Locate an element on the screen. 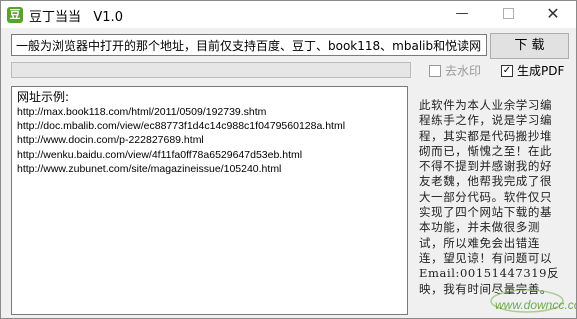 The width and height of the screenshot is (577, 319). download-button: 下 载 is located at coordinates (529, 46).